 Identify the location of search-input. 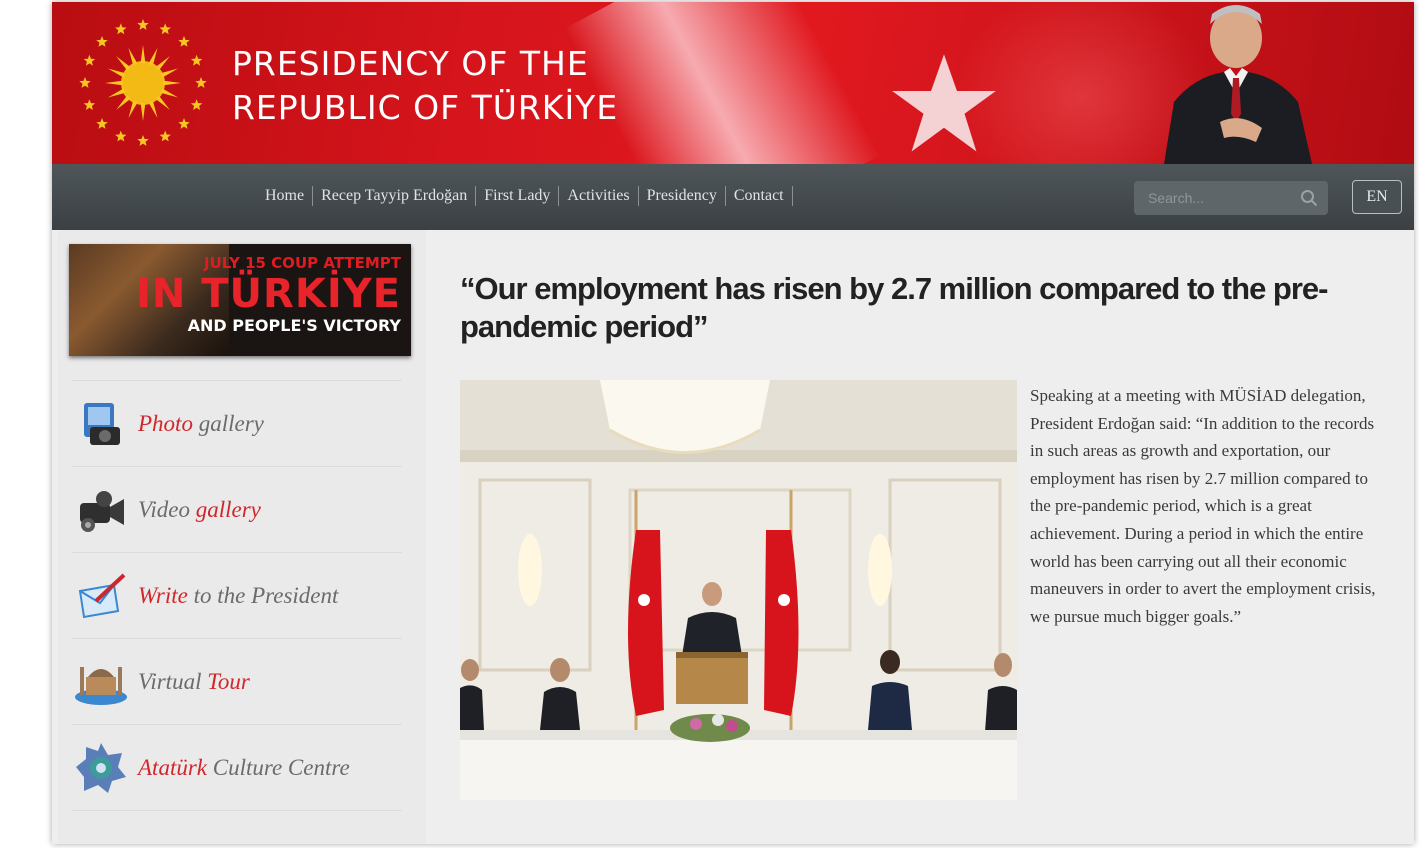
(1223, 198).